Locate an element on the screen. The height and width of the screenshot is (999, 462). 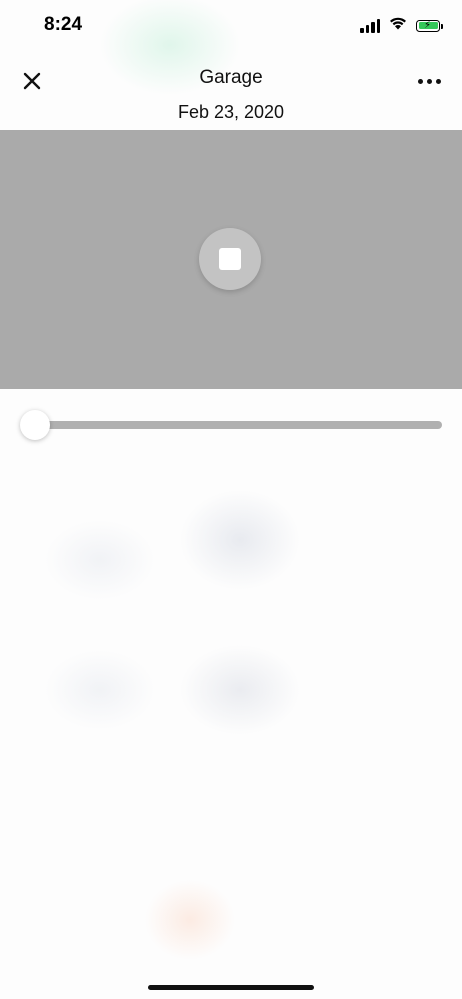
wifi-icon is located at coordinates (398, 25).